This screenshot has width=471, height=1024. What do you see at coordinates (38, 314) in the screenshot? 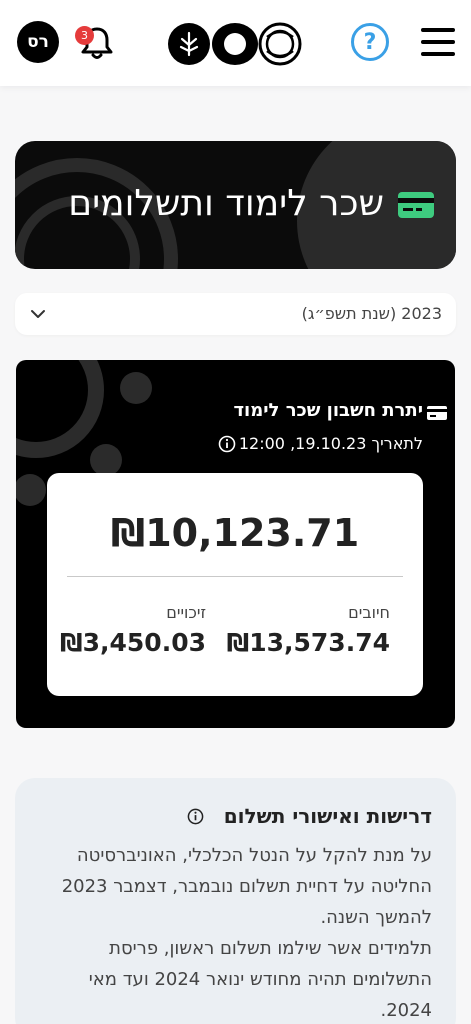
I see `chevron-down-icon` at bounding box center [38, 314].